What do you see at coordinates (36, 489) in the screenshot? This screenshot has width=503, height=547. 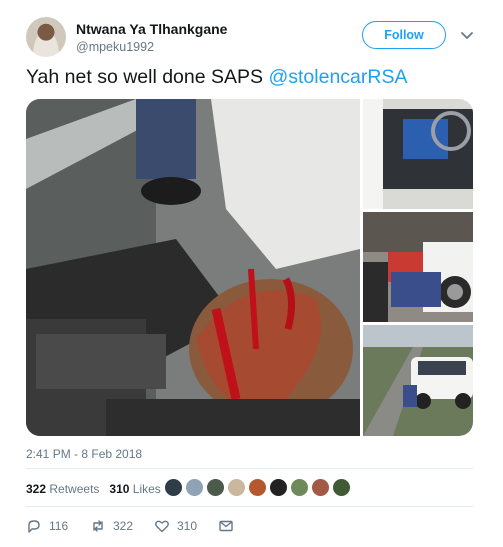 I see `retweets-count: 322` at bounding box center [36, 489].